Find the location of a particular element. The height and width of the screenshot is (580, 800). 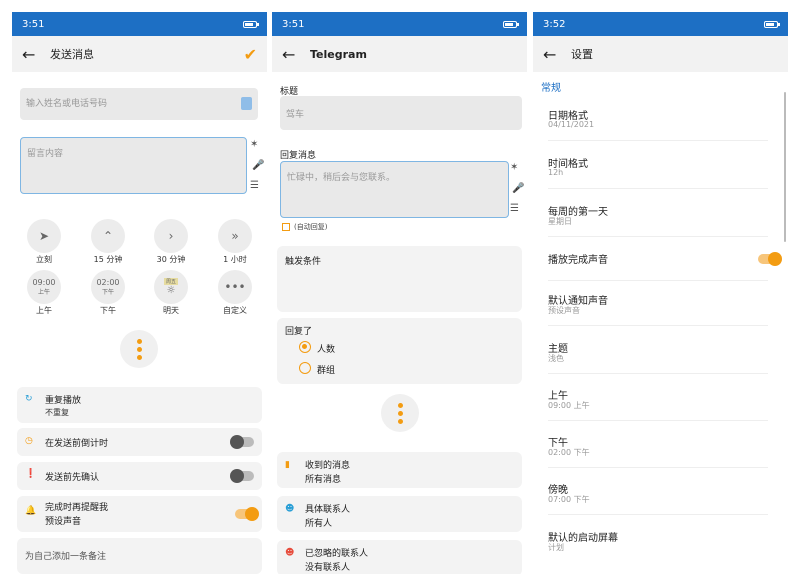

preset-morning-button: 09:00 上午 is located at coordinates (44, 287).